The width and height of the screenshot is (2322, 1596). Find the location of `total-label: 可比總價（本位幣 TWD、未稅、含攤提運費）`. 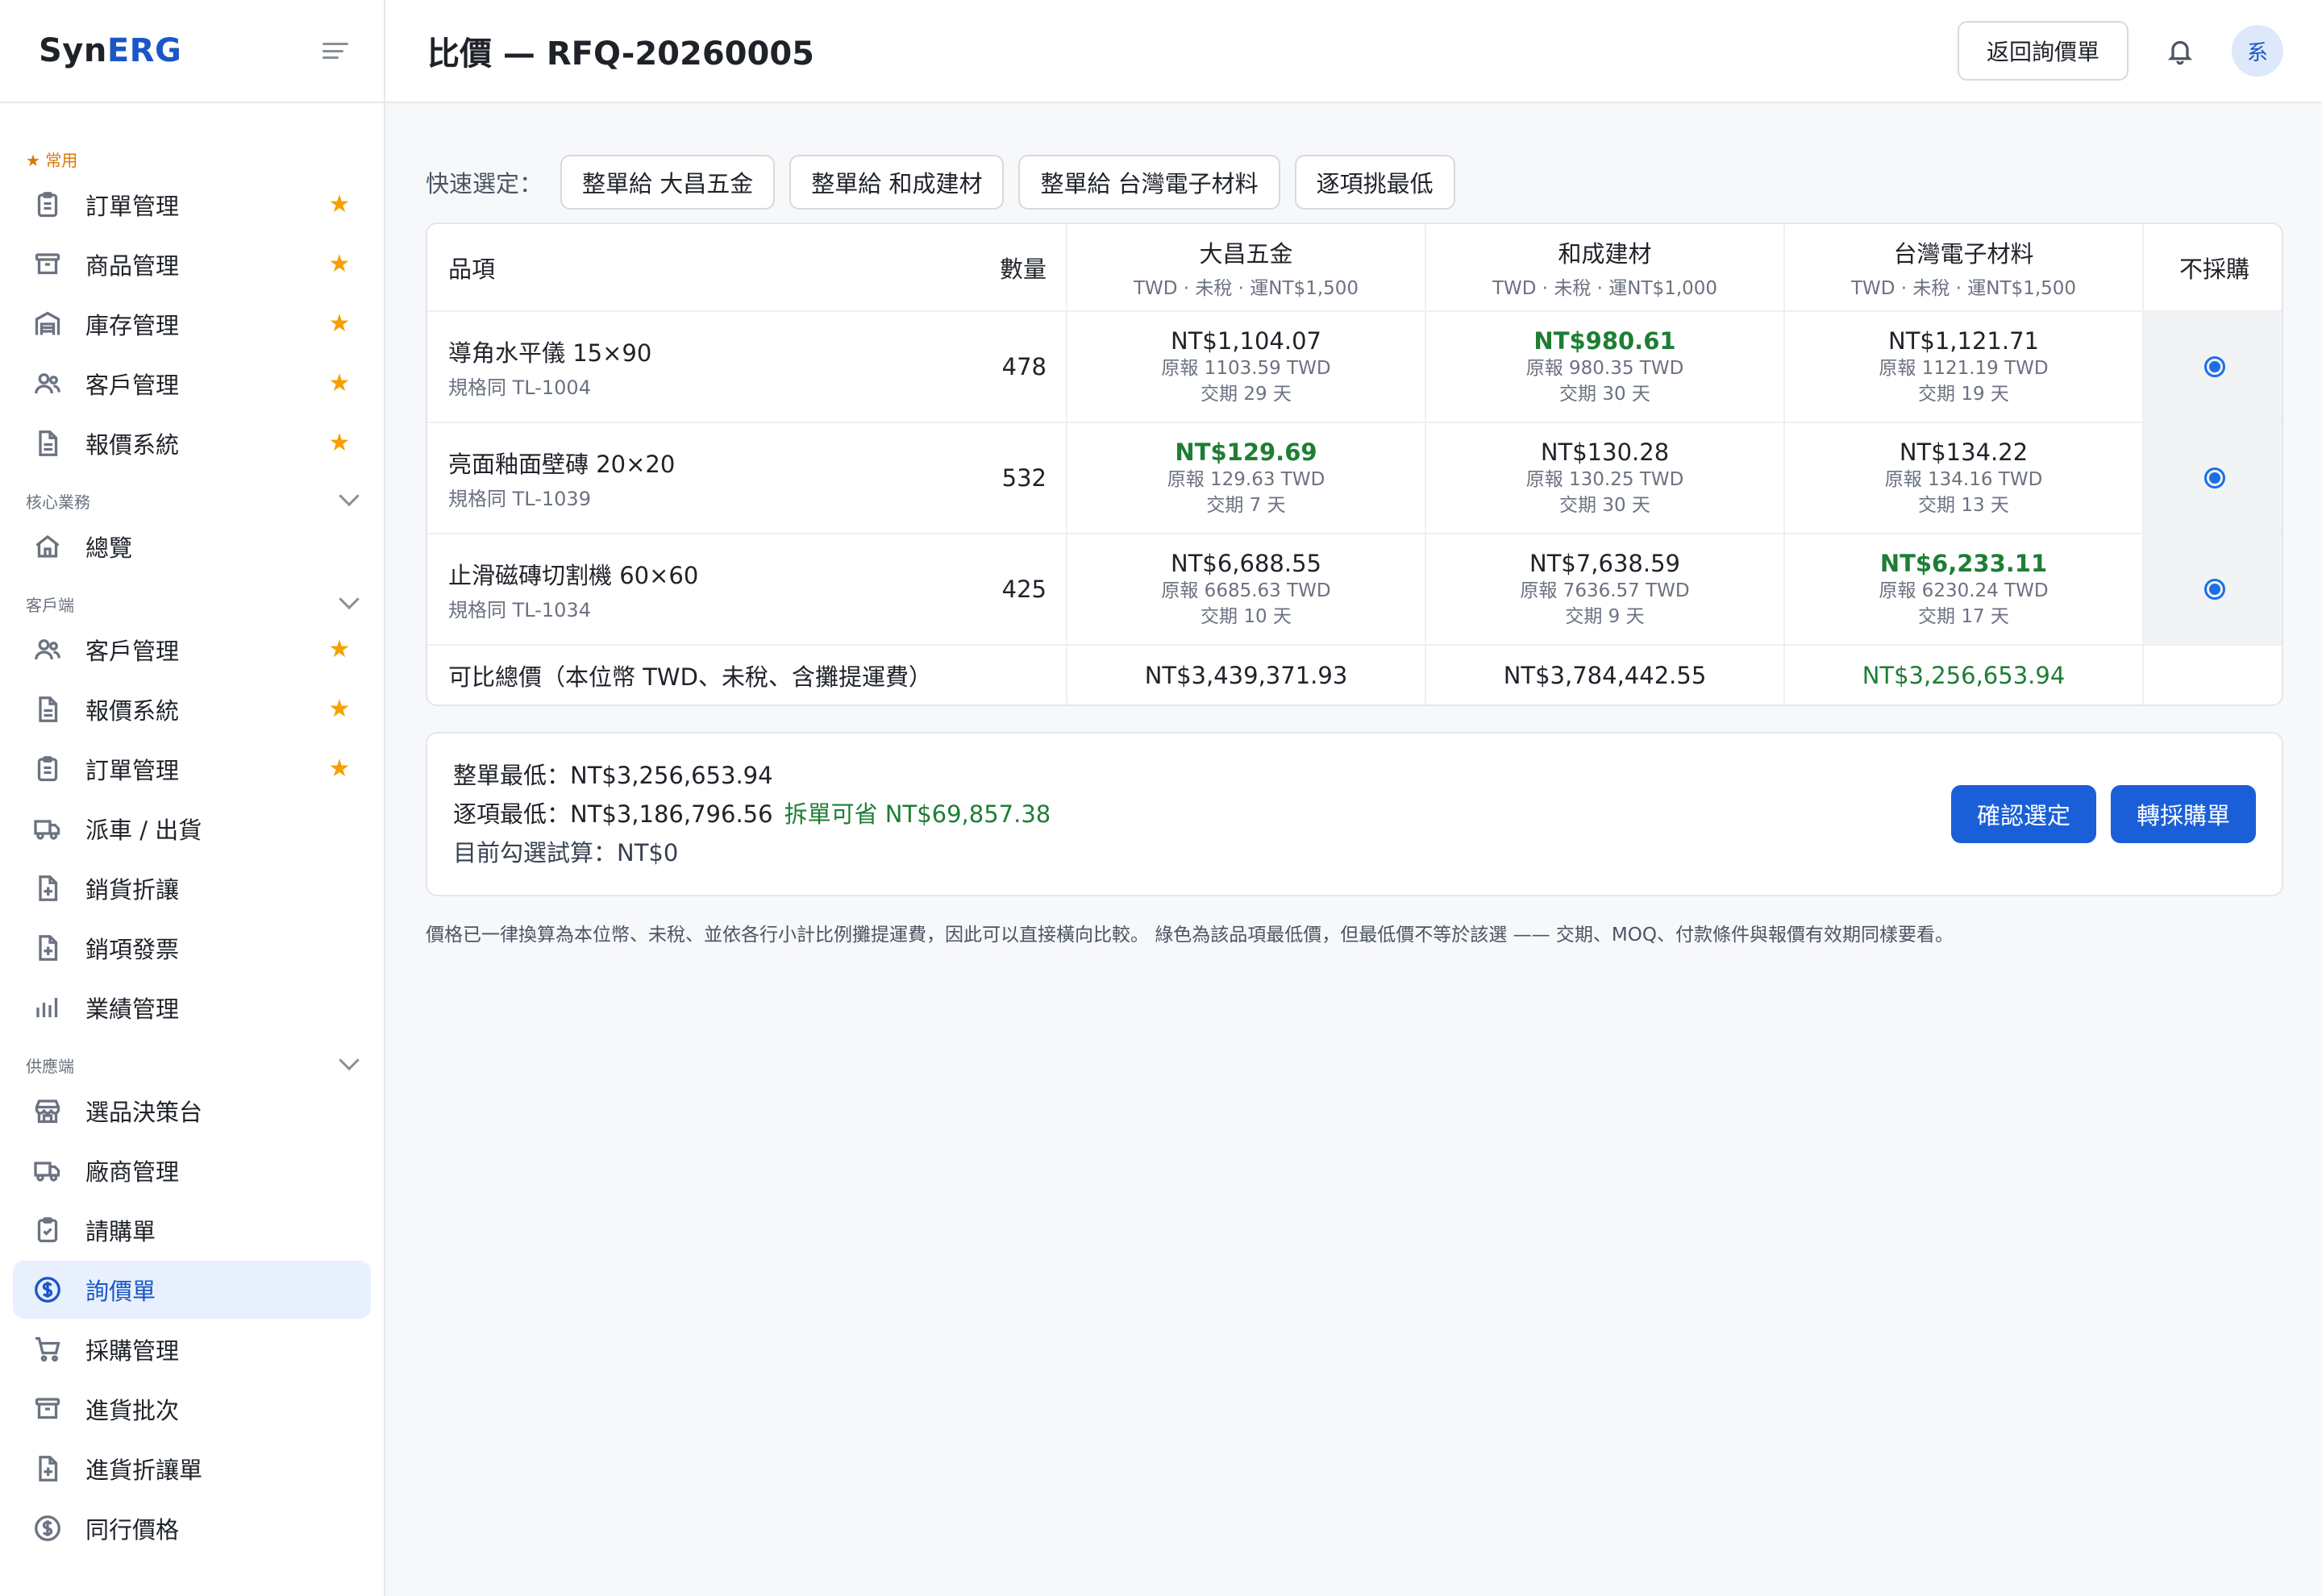

total-label: 可比總價（本位幣 TWD、未稅、含攤提運費） is located at coordinates (690, 677).